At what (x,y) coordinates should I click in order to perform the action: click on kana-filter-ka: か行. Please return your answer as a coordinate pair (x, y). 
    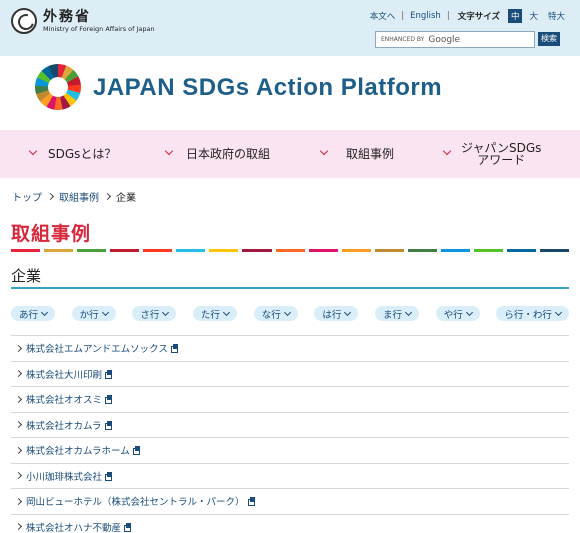
    Looking at the image, I should click on (93, 313).